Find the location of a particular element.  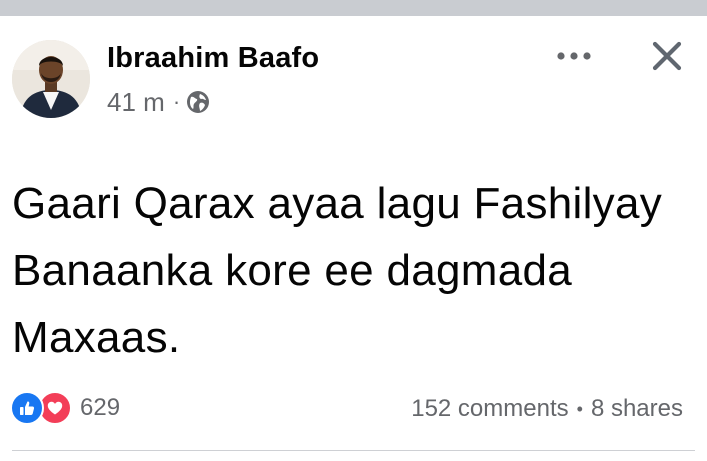

more-options-button is located at coordinates (574, 56).